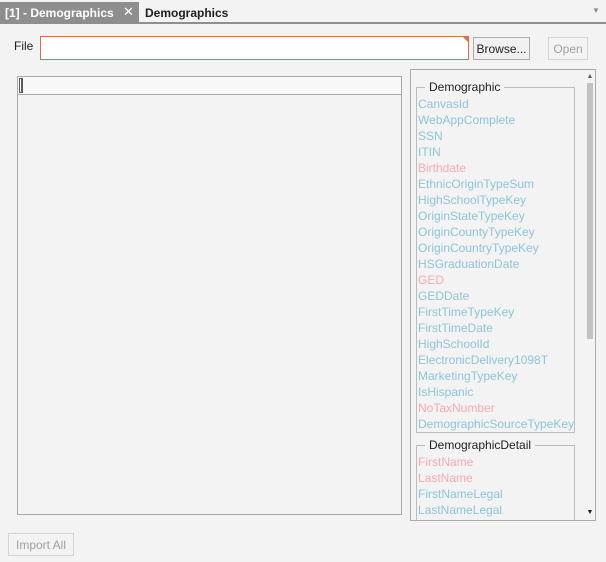  I want to click on field-item: CanvasId, so click(496, 104).